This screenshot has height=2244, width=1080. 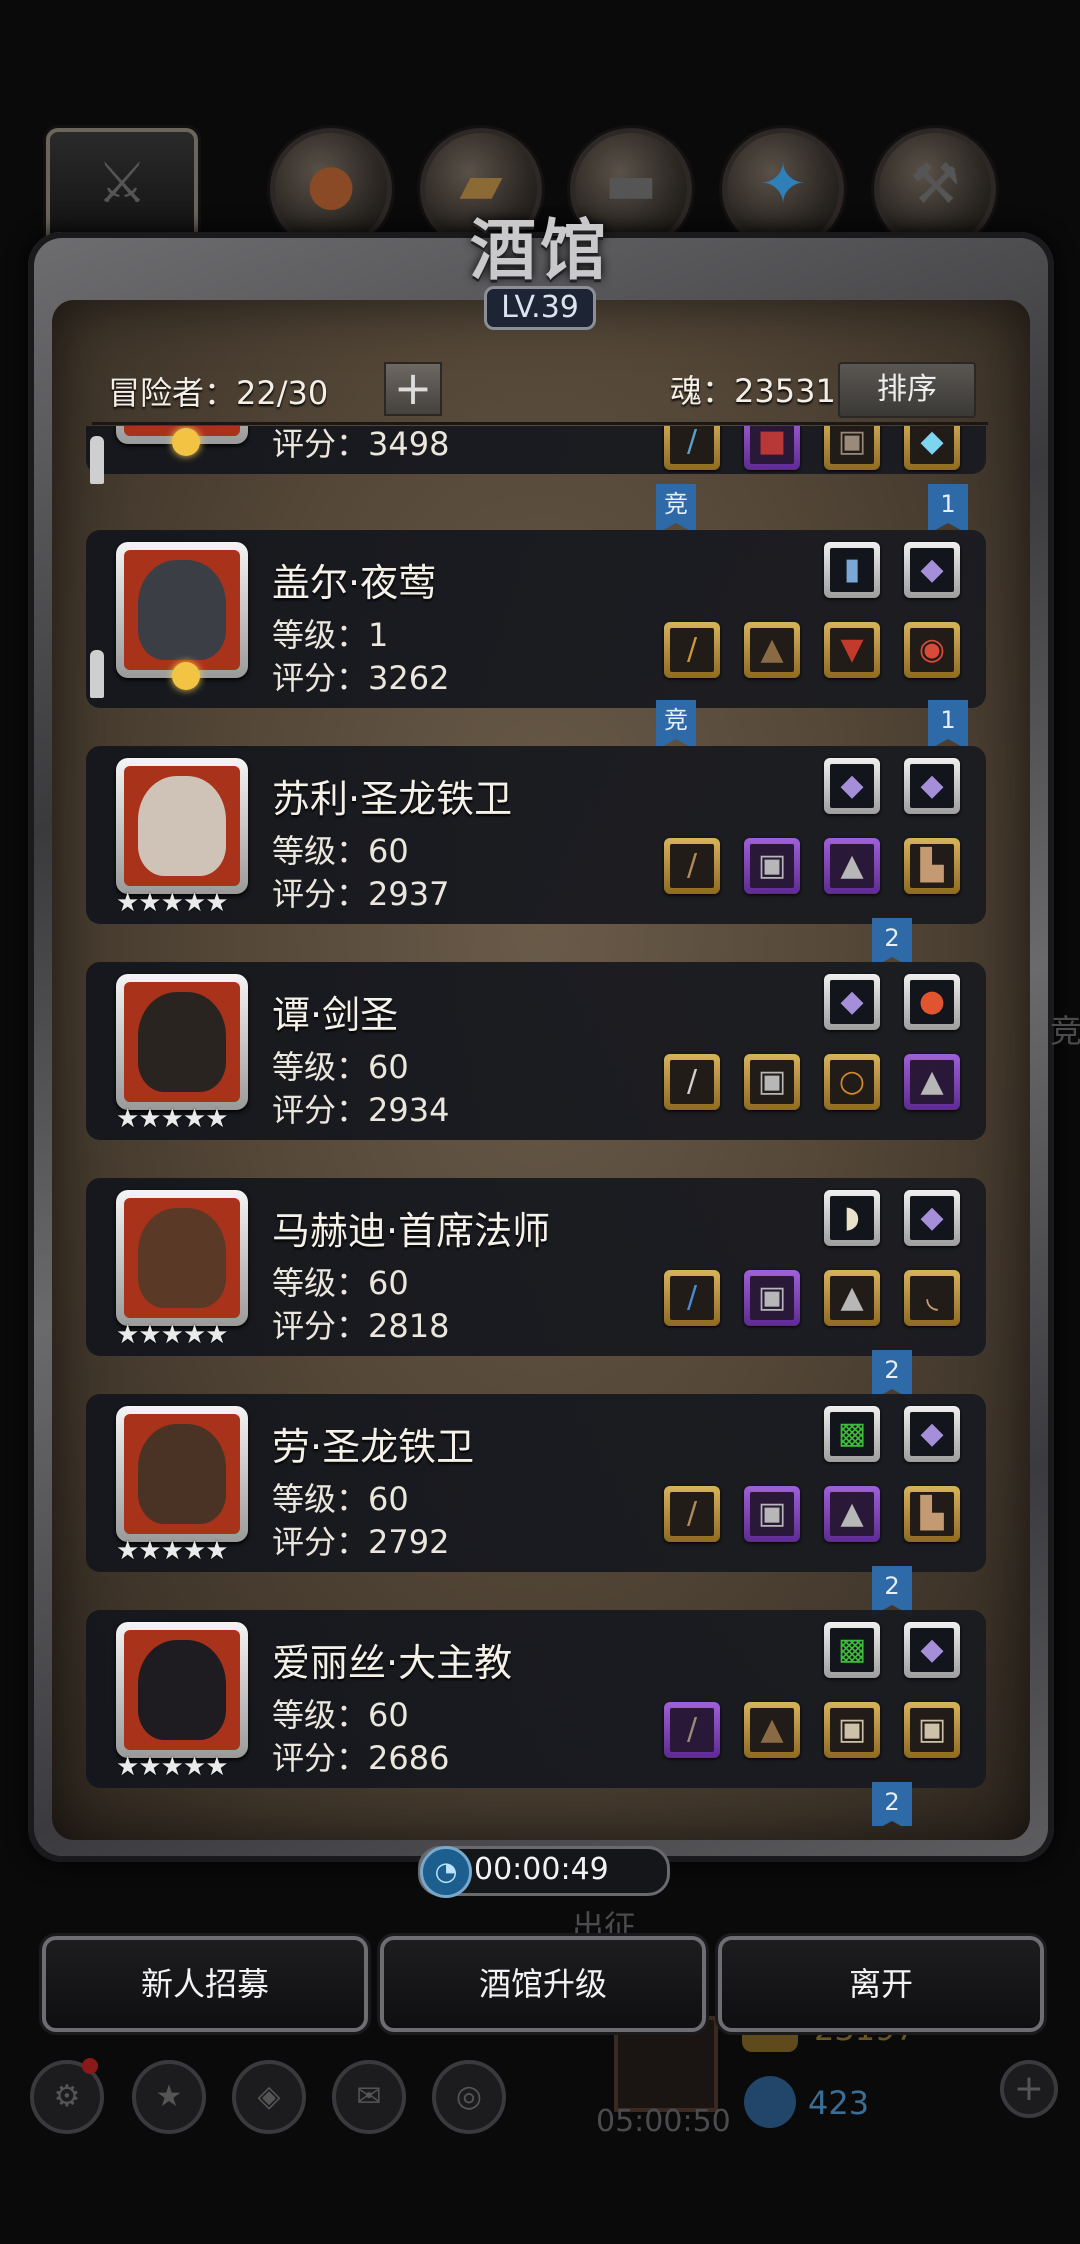 I want to click on hero-name: 劳·圣龙铁卫, so click(x=373, y=1447).